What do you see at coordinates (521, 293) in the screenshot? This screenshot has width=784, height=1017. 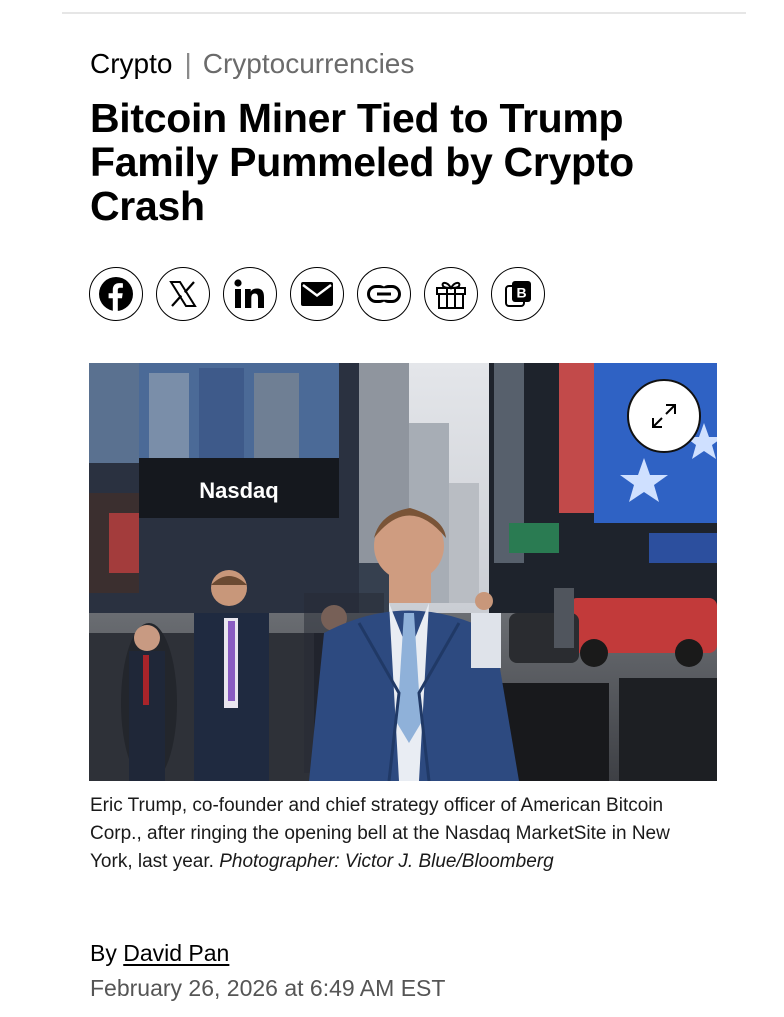 I see `svg-text: B` at bounding box center [521, 293].